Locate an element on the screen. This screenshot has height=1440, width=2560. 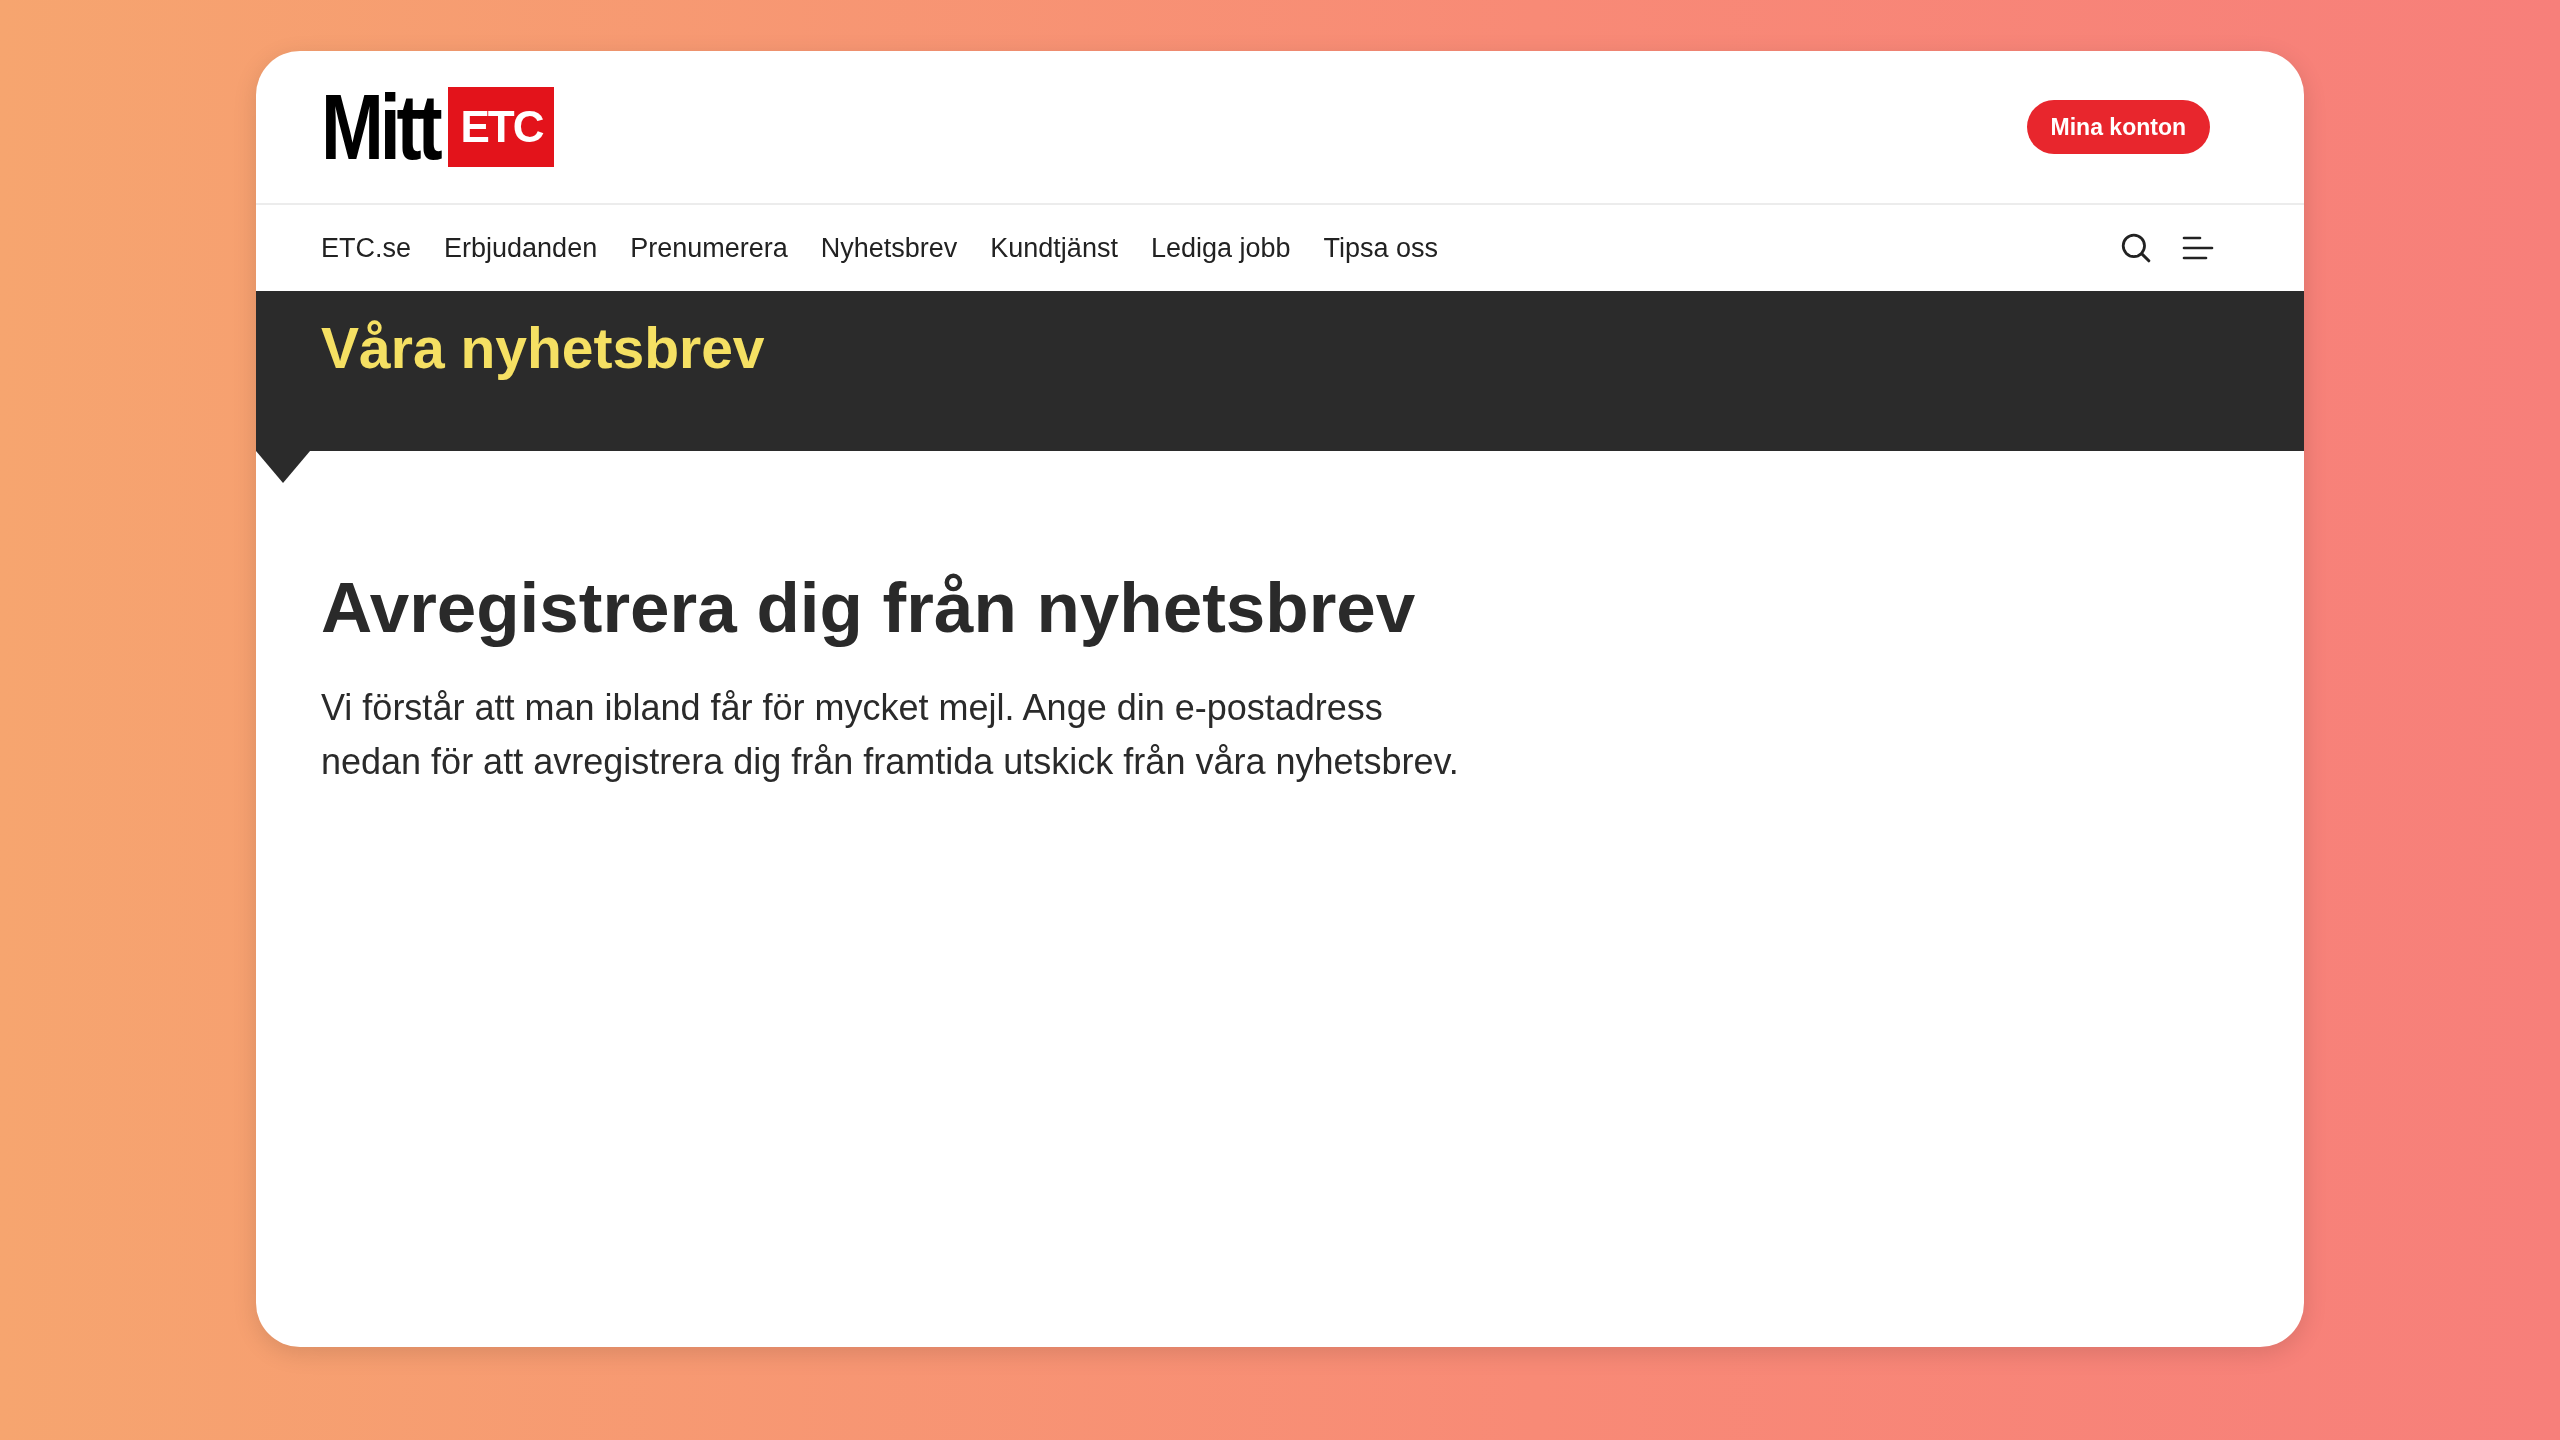
menu-icon is located at coordinates (2198, 248).